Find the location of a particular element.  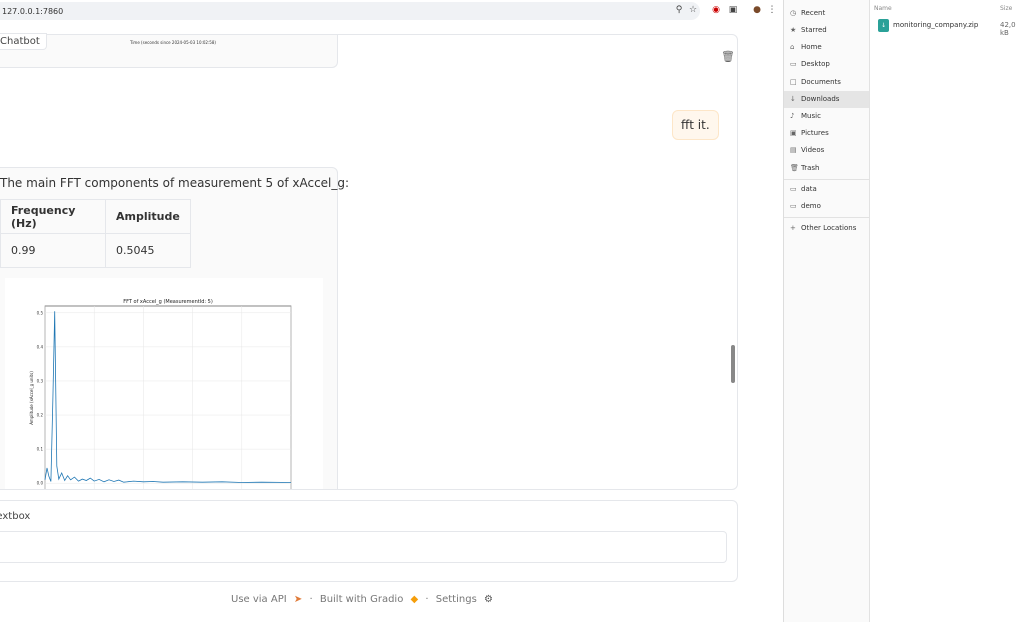

sidebar-item-starred: ★ Starred is located at coordinates (826, 30).